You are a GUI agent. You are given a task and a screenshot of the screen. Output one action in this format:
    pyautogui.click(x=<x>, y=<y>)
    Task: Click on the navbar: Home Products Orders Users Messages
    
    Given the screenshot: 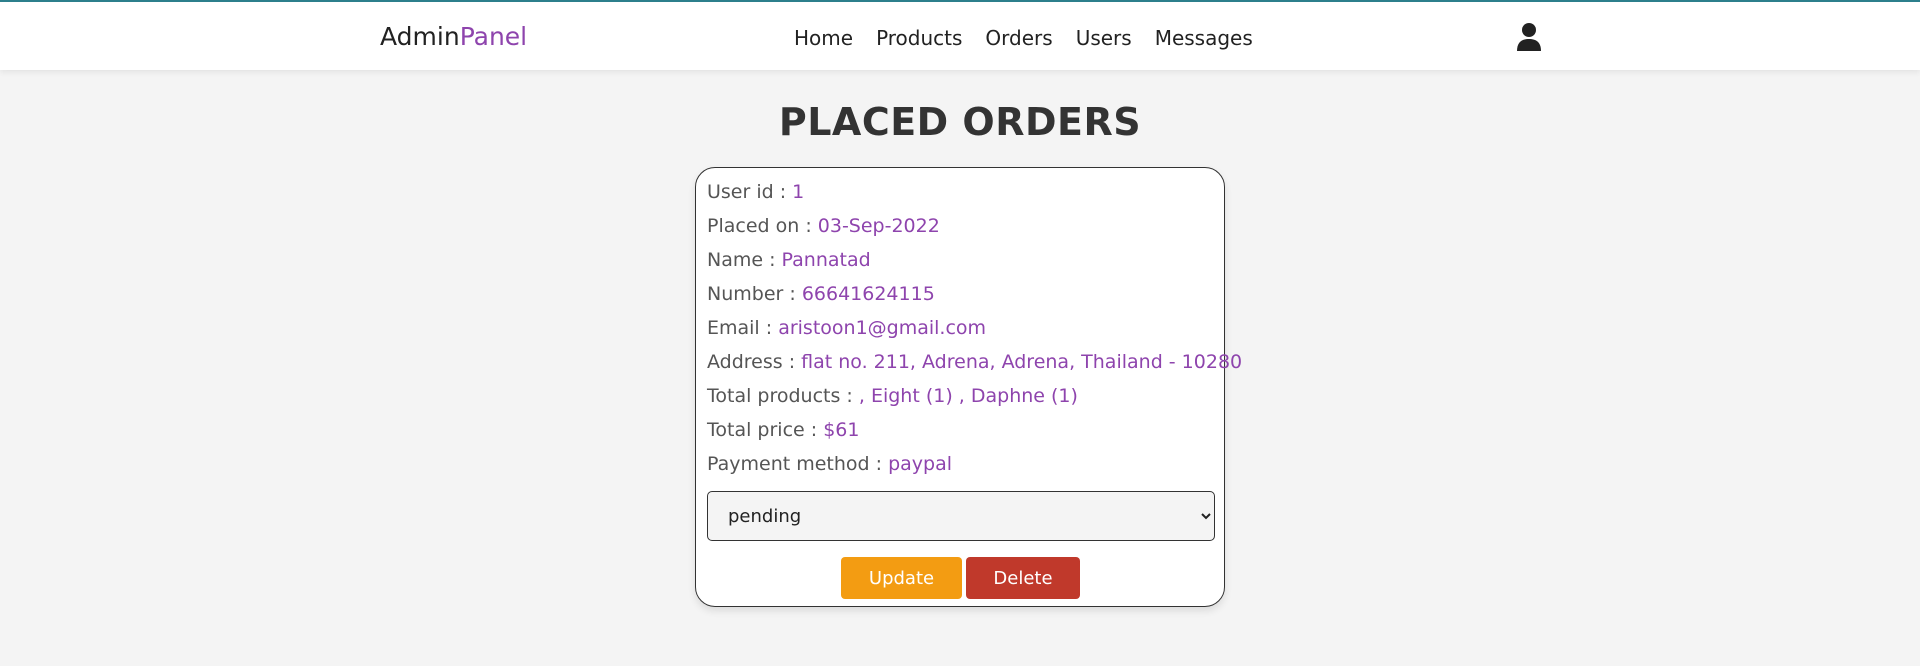 What is the action you would take?
    pyautogui.click(x=1023, y=38)
    